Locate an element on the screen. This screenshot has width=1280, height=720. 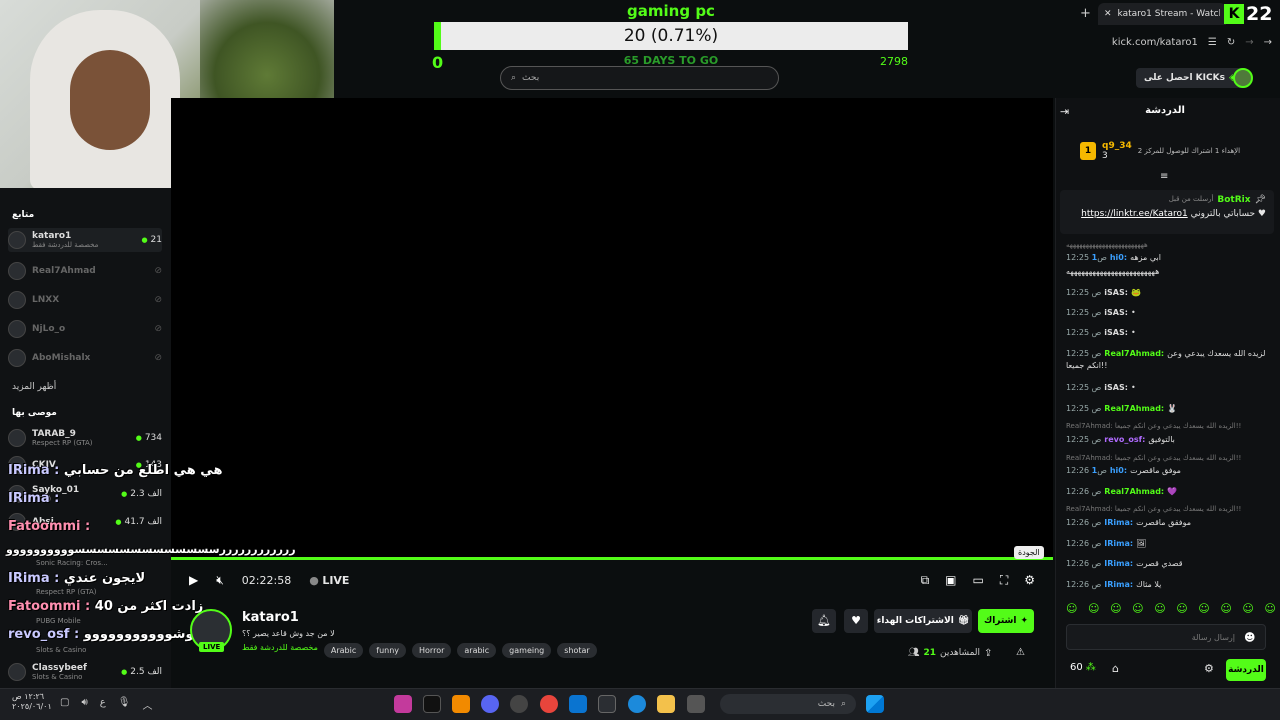
chat-message: 12:26 ص IRima: قصدي قصرت is located at coordinates (1166, 563).